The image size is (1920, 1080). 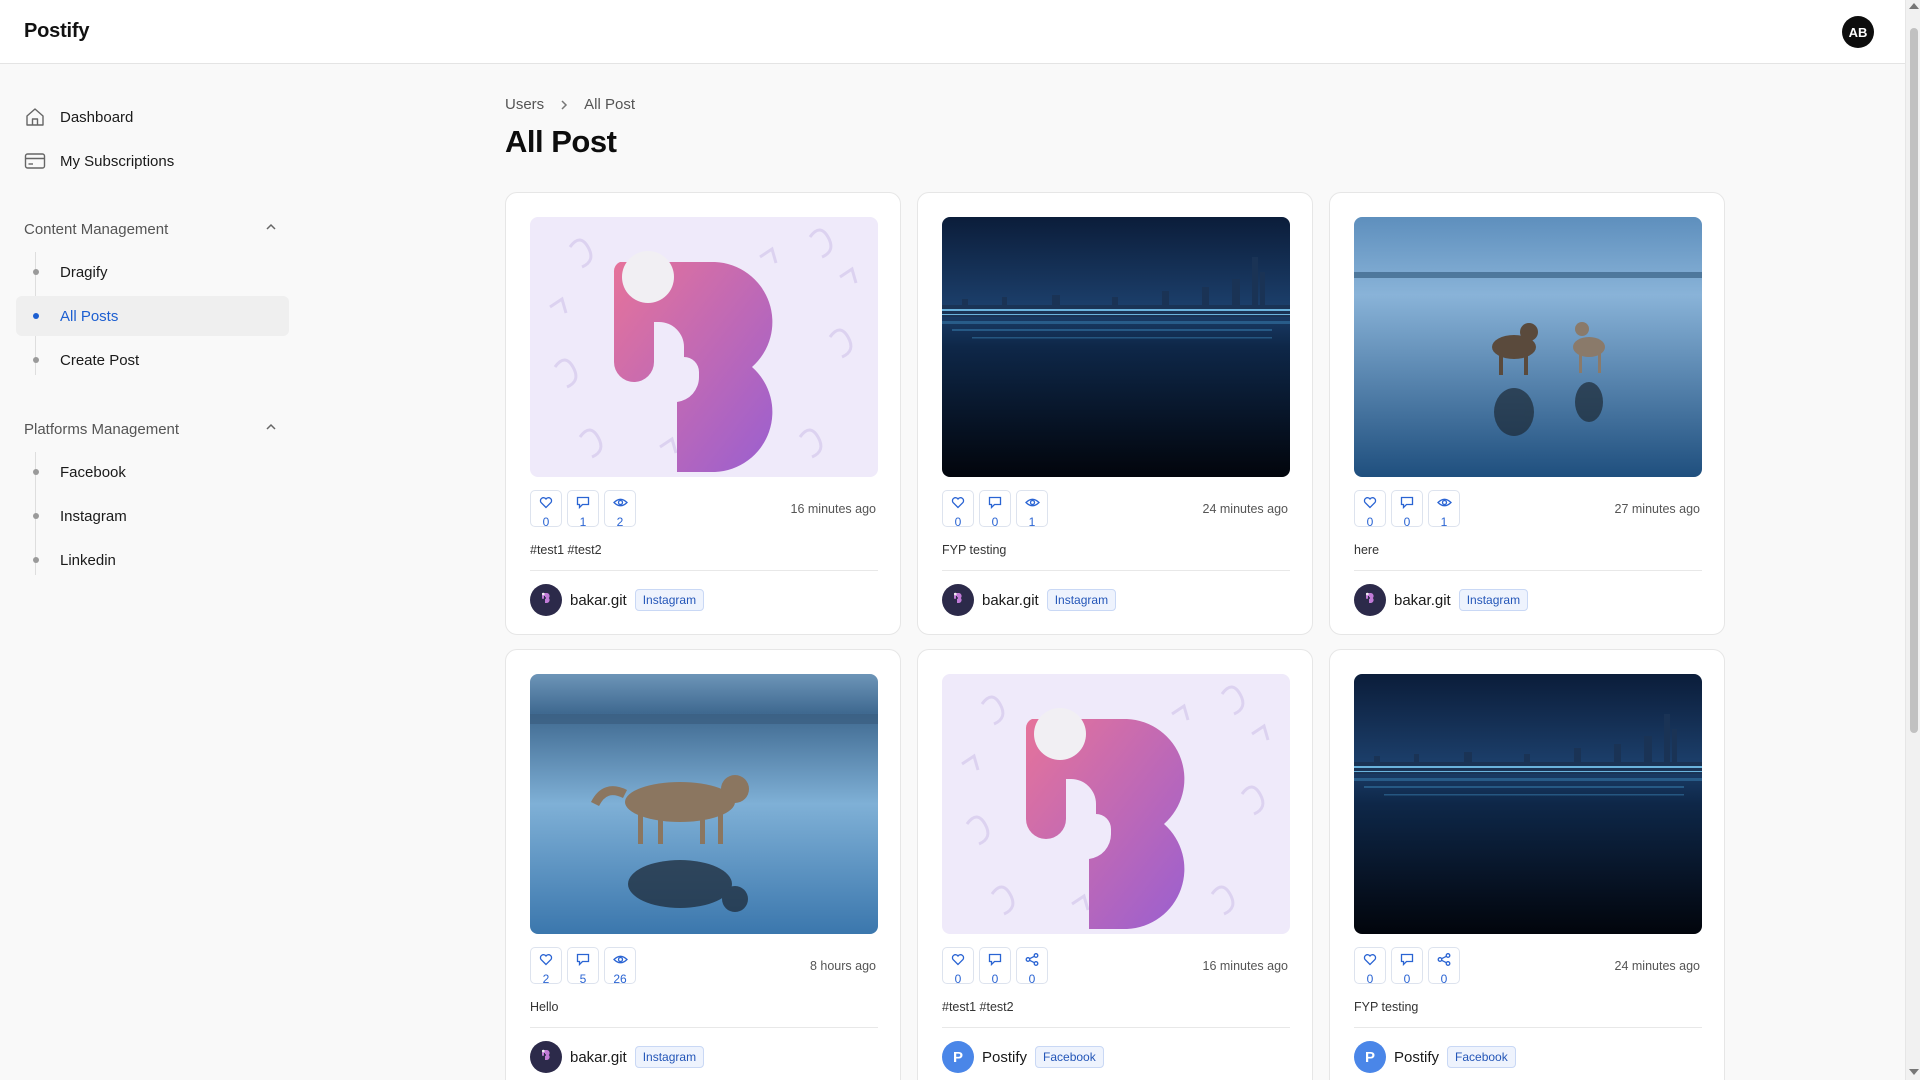 I want to click on sidebar-item-label: Create Post, so click(x=100, y=360).